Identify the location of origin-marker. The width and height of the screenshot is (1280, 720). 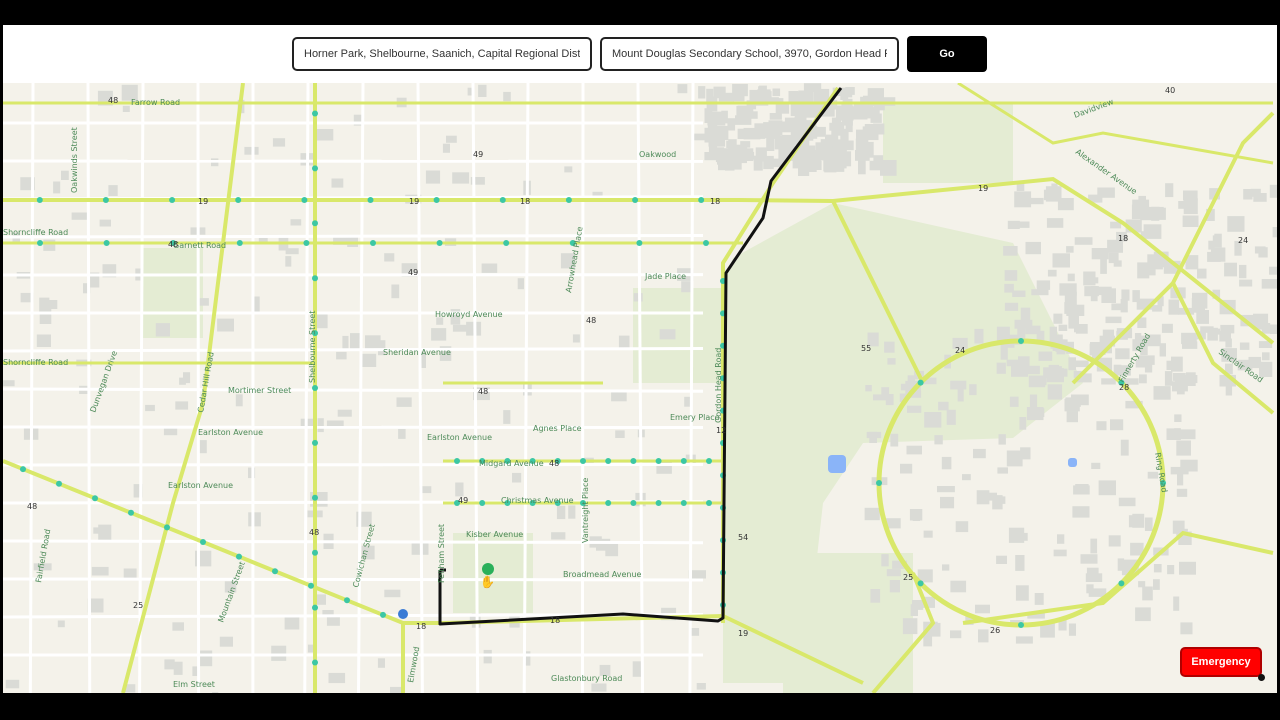
(488, 569).